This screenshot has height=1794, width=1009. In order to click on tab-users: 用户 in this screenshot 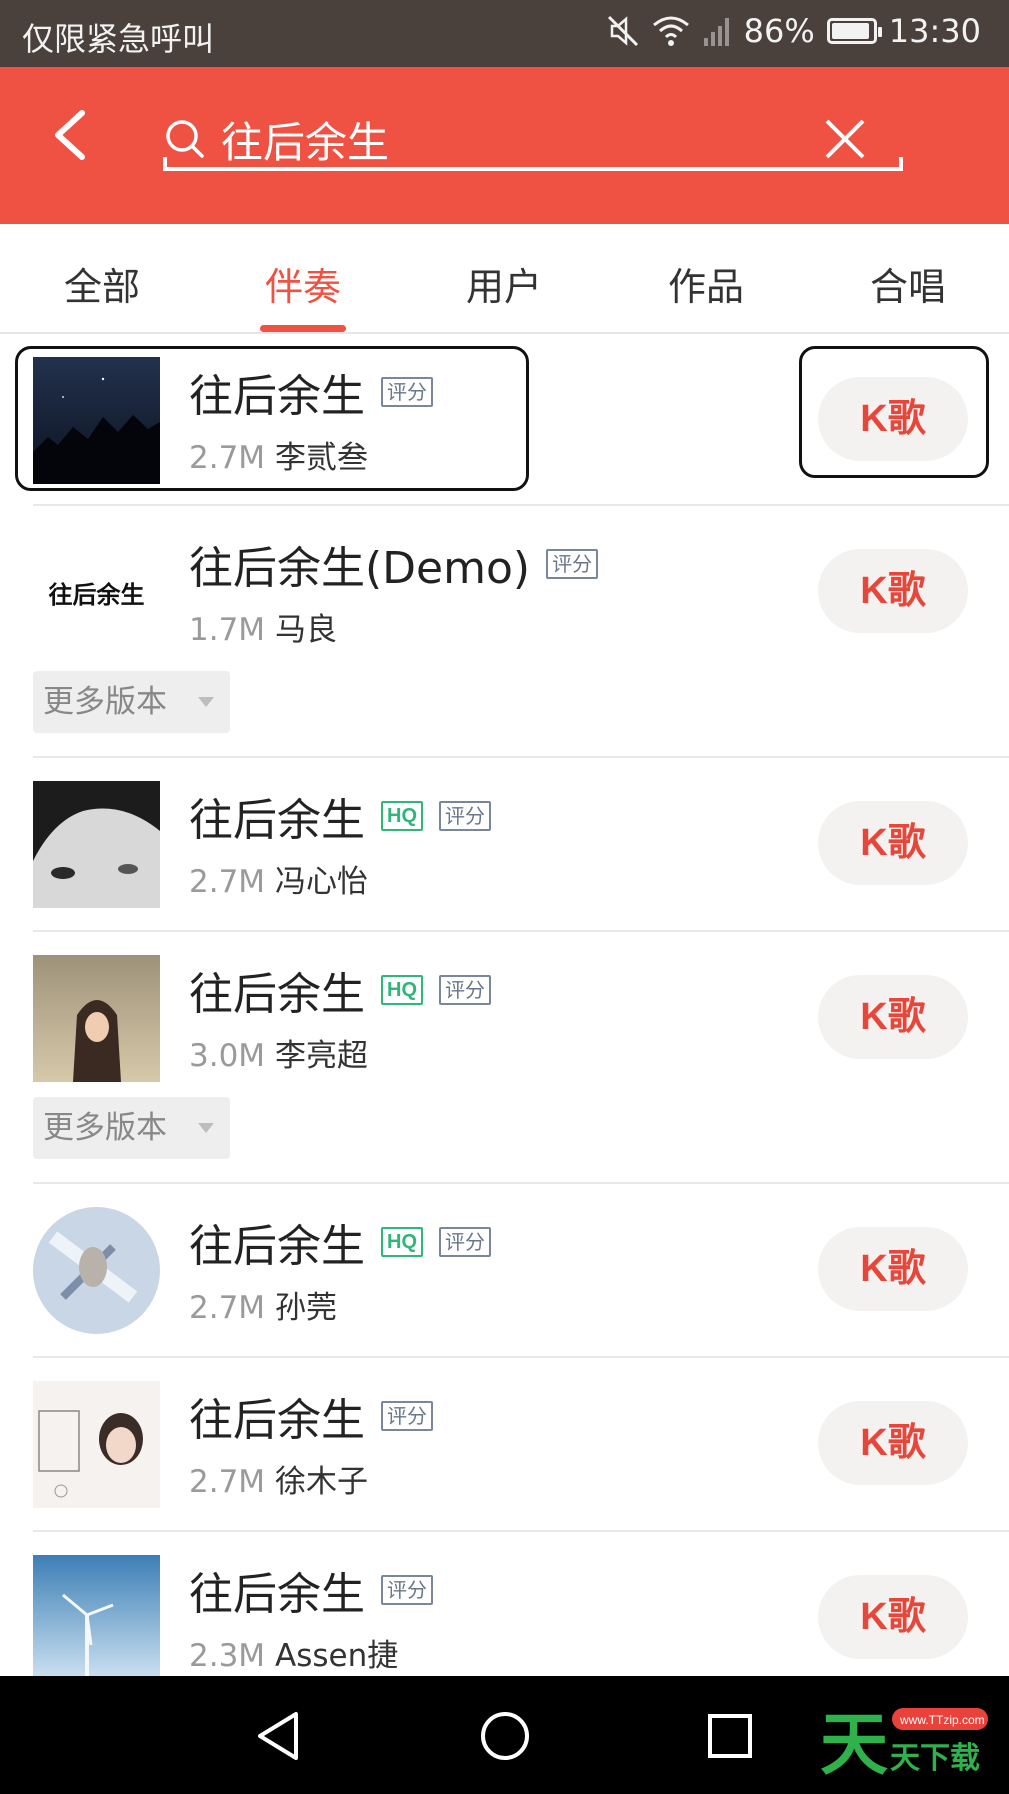, I will do `click(504, 283)`.